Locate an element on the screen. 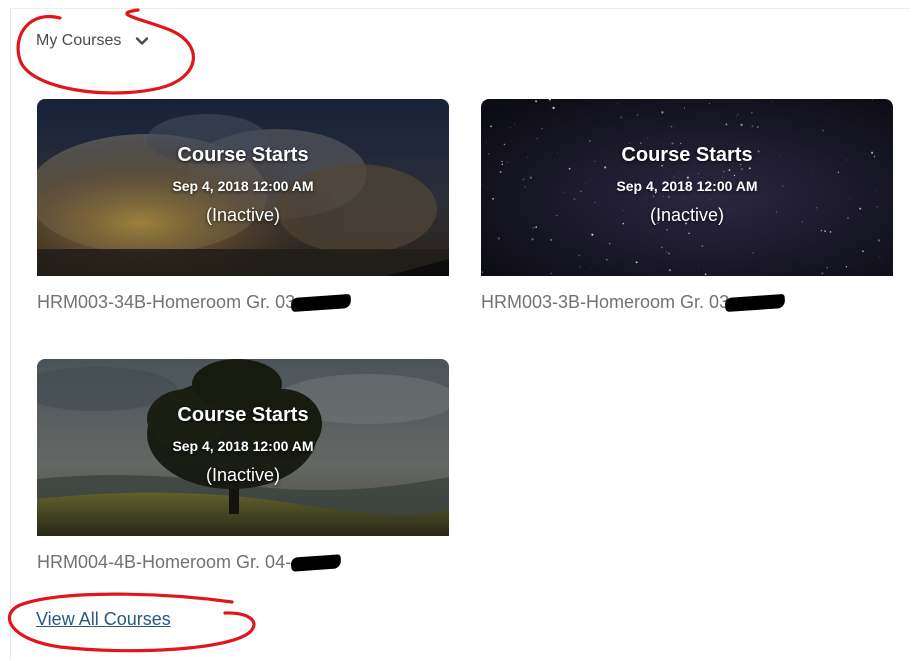 This screenshot has width=912, height=661. course-name: HRM004-4B-Homeroom Gr. 04- is located at coordinates (164, 562).